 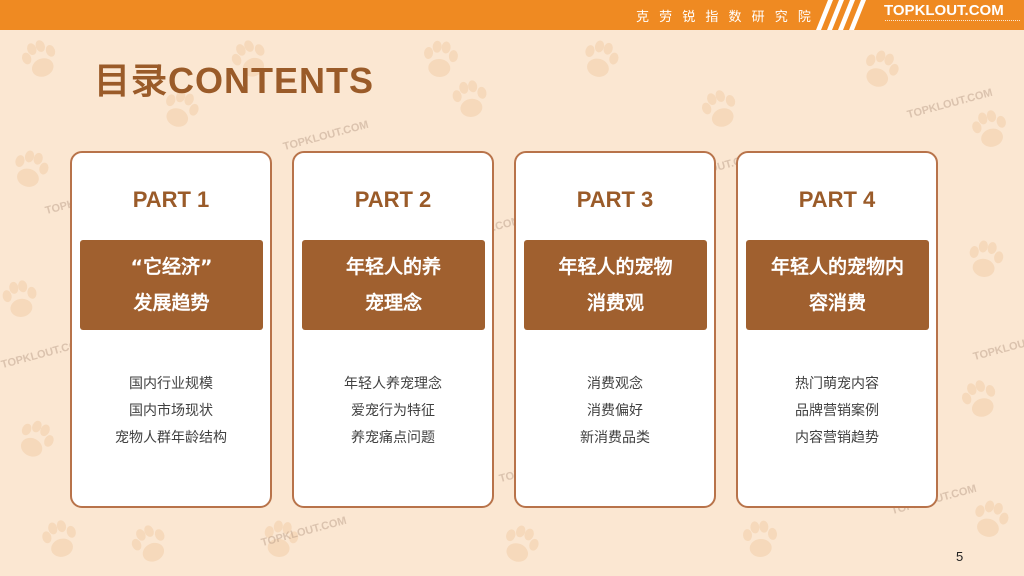 What do you see at coordinates (171, 267) in the screenshot?
I see `part-heading-line: “它经济”` at bounding box center [171, 267].